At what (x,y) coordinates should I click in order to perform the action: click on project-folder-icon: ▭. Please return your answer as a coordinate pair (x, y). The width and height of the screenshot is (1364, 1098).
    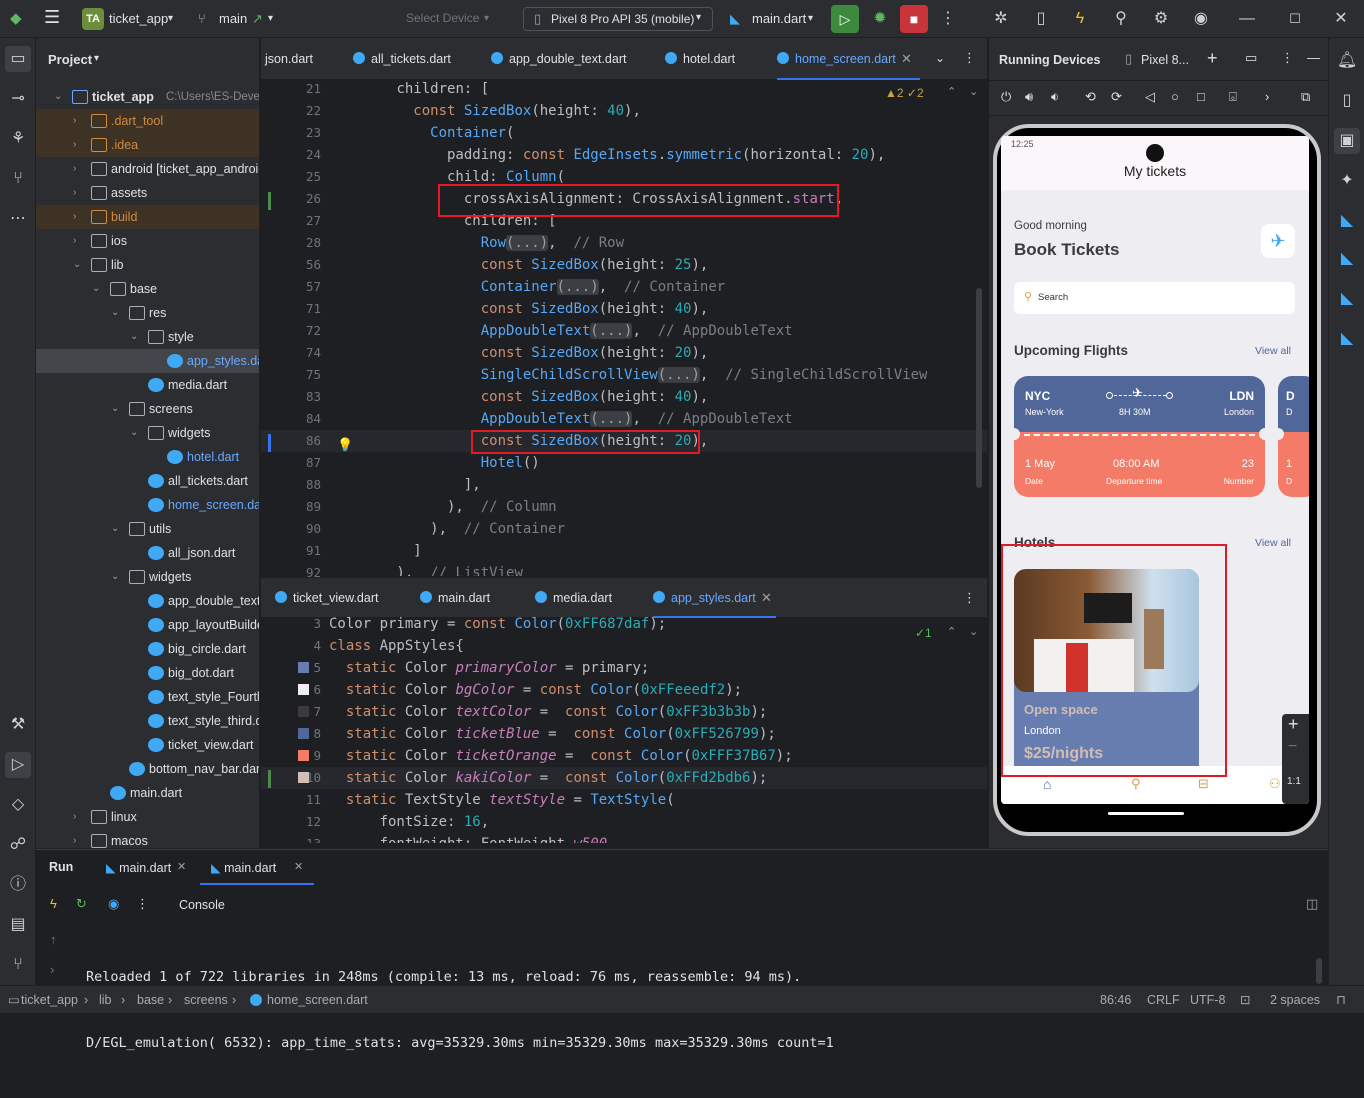
    Looking at the image, I should click on (18, 59).